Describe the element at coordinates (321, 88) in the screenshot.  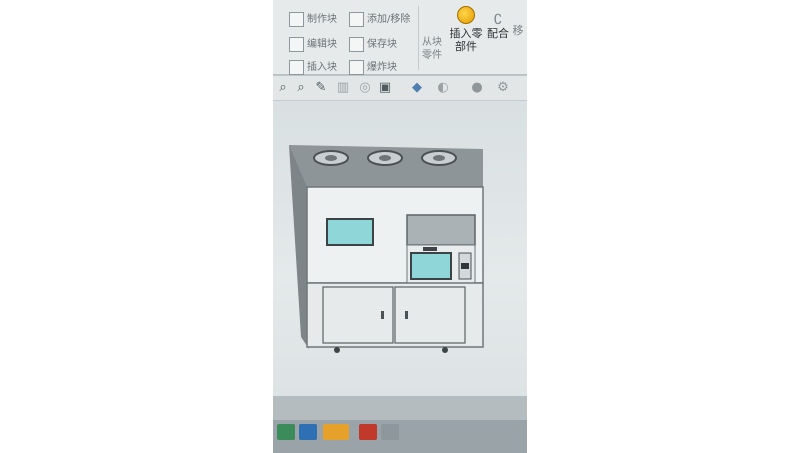
I see `previous-view-icon: ✎` at that location.